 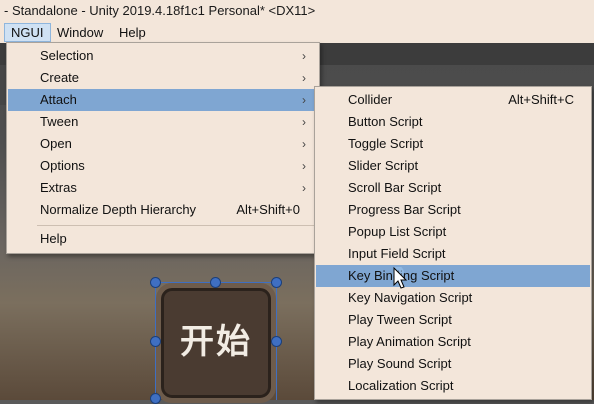 What do you see at coordinates (155, 398) in the screenshot?
I see `resize-handle-bottom-left` at bounding box center [155, 398].